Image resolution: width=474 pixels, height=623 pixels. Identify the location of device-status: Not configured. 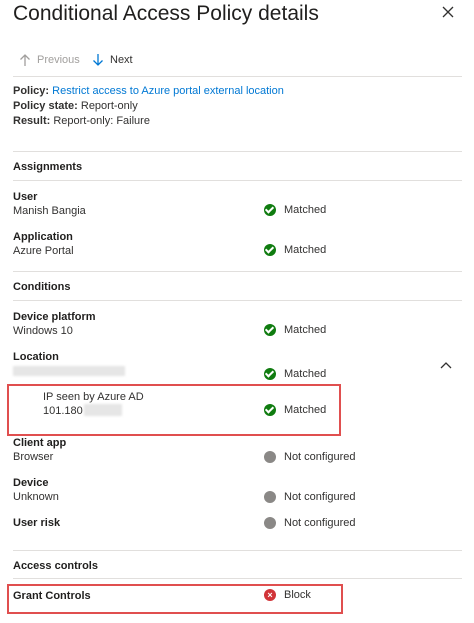
(310, 497).